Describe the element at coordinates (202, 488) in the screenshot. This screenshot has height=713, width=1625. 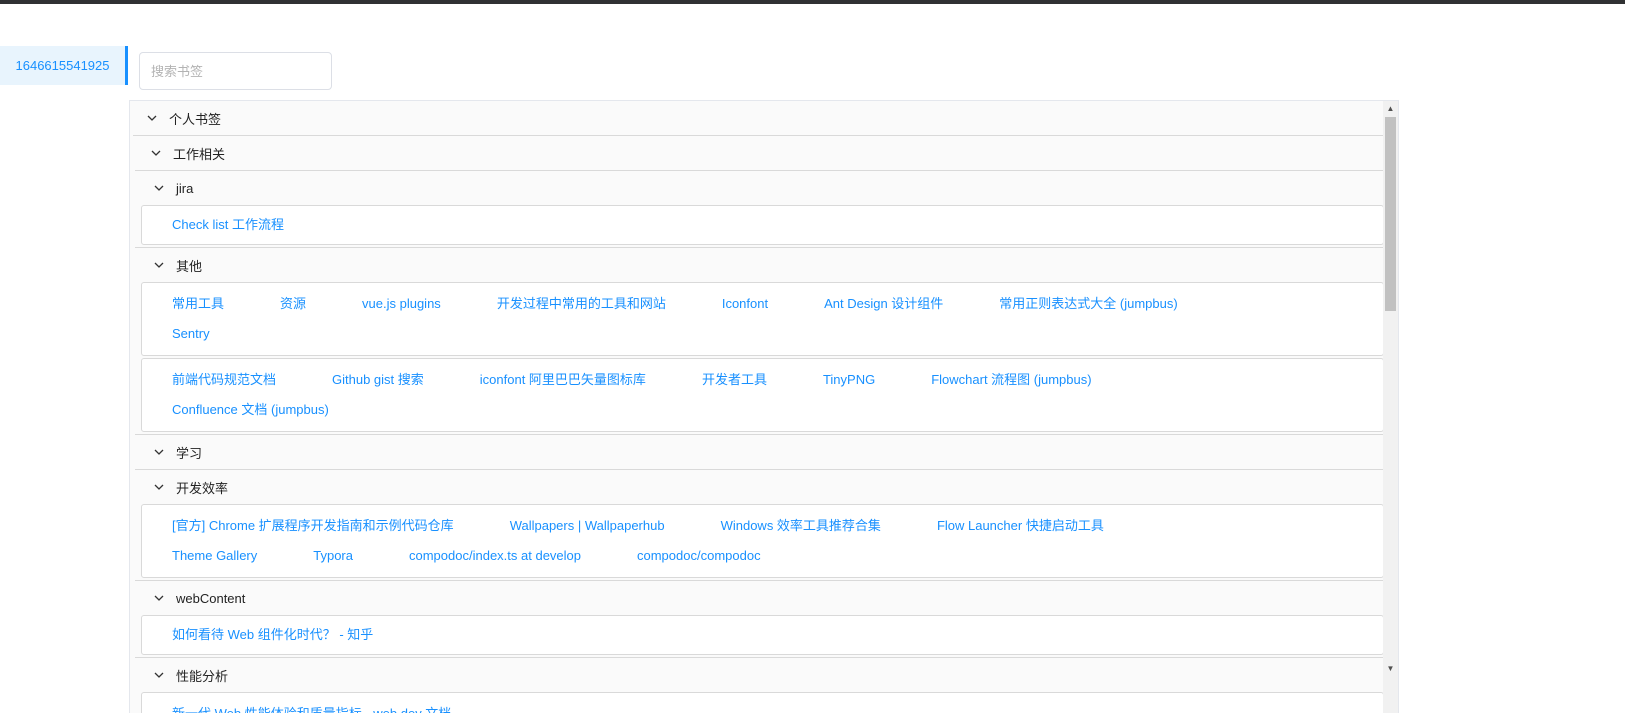
I see `folder-title: 开发效率` at that location.